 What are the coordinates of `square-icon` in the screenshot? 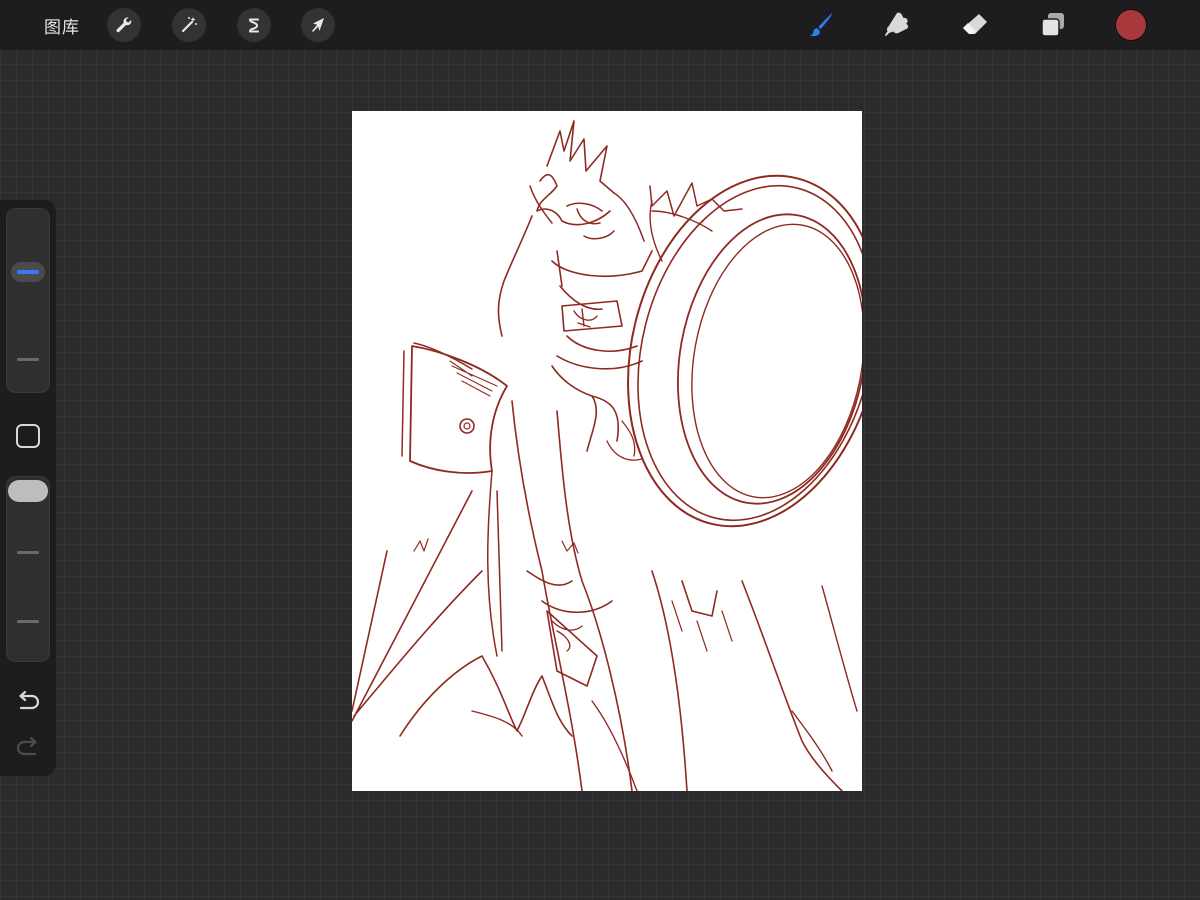 It's located at (28, 436).